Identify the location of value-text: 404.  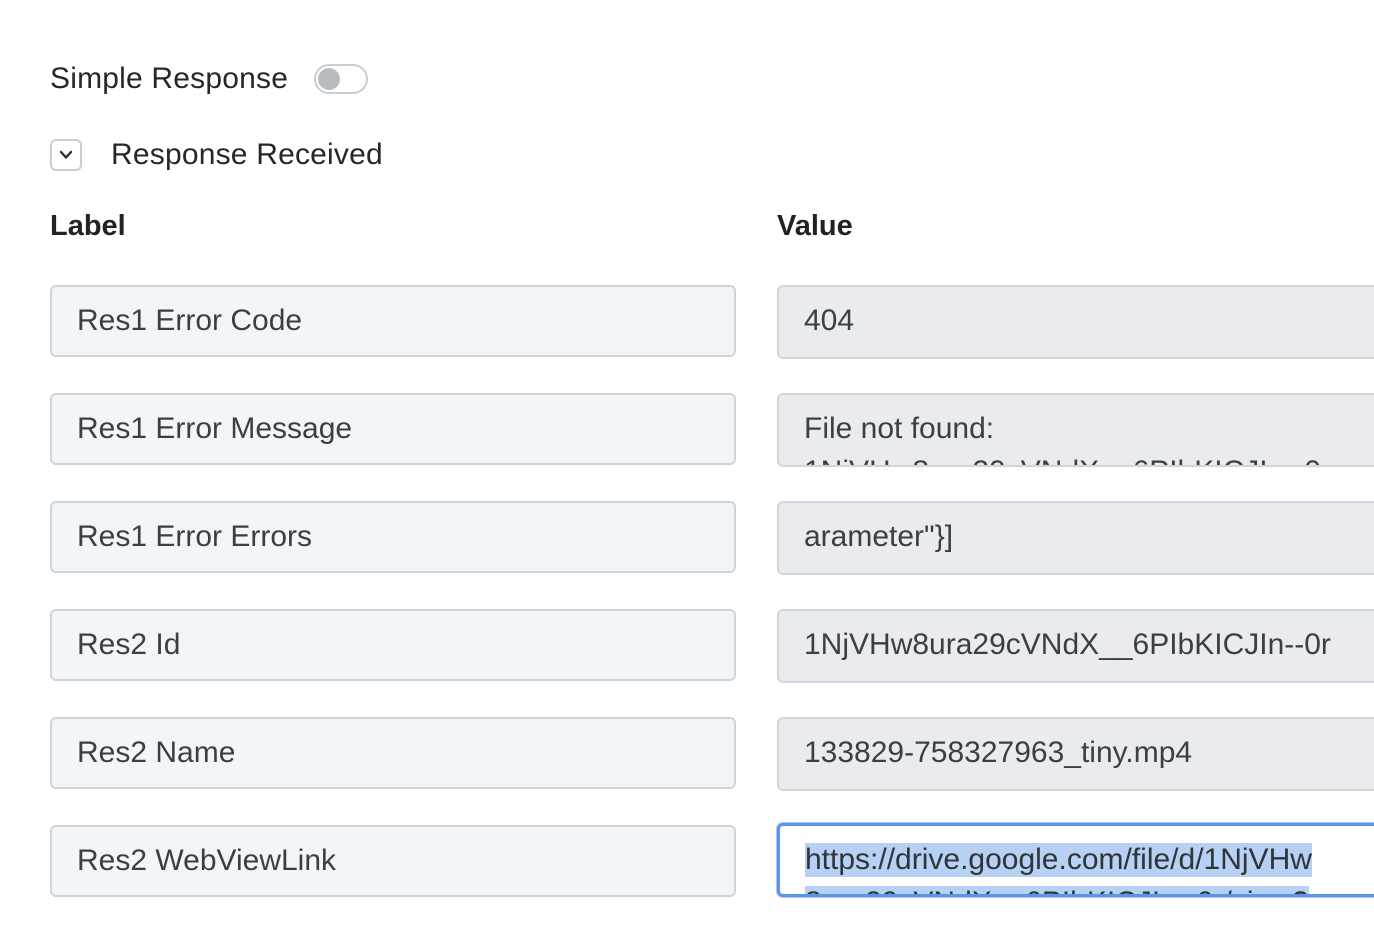
(829, 320).